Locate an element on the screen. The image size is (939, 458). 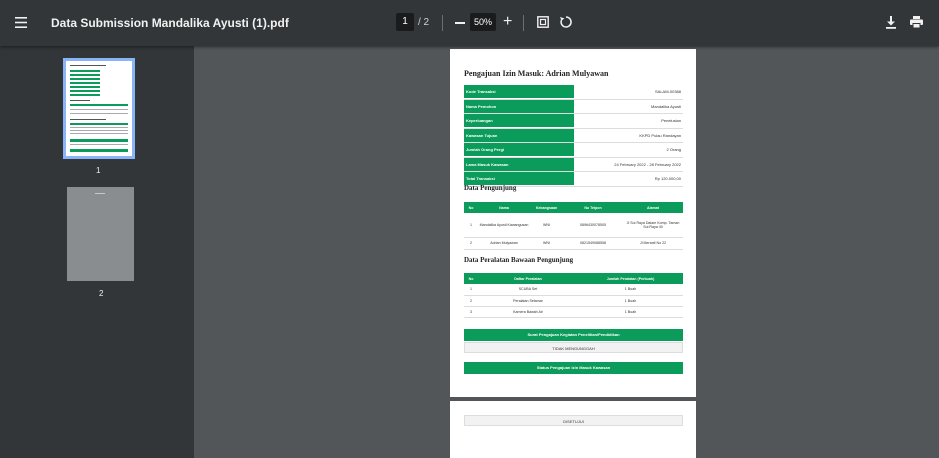
page-number-input: 1 is located at coordinates (405, 22).